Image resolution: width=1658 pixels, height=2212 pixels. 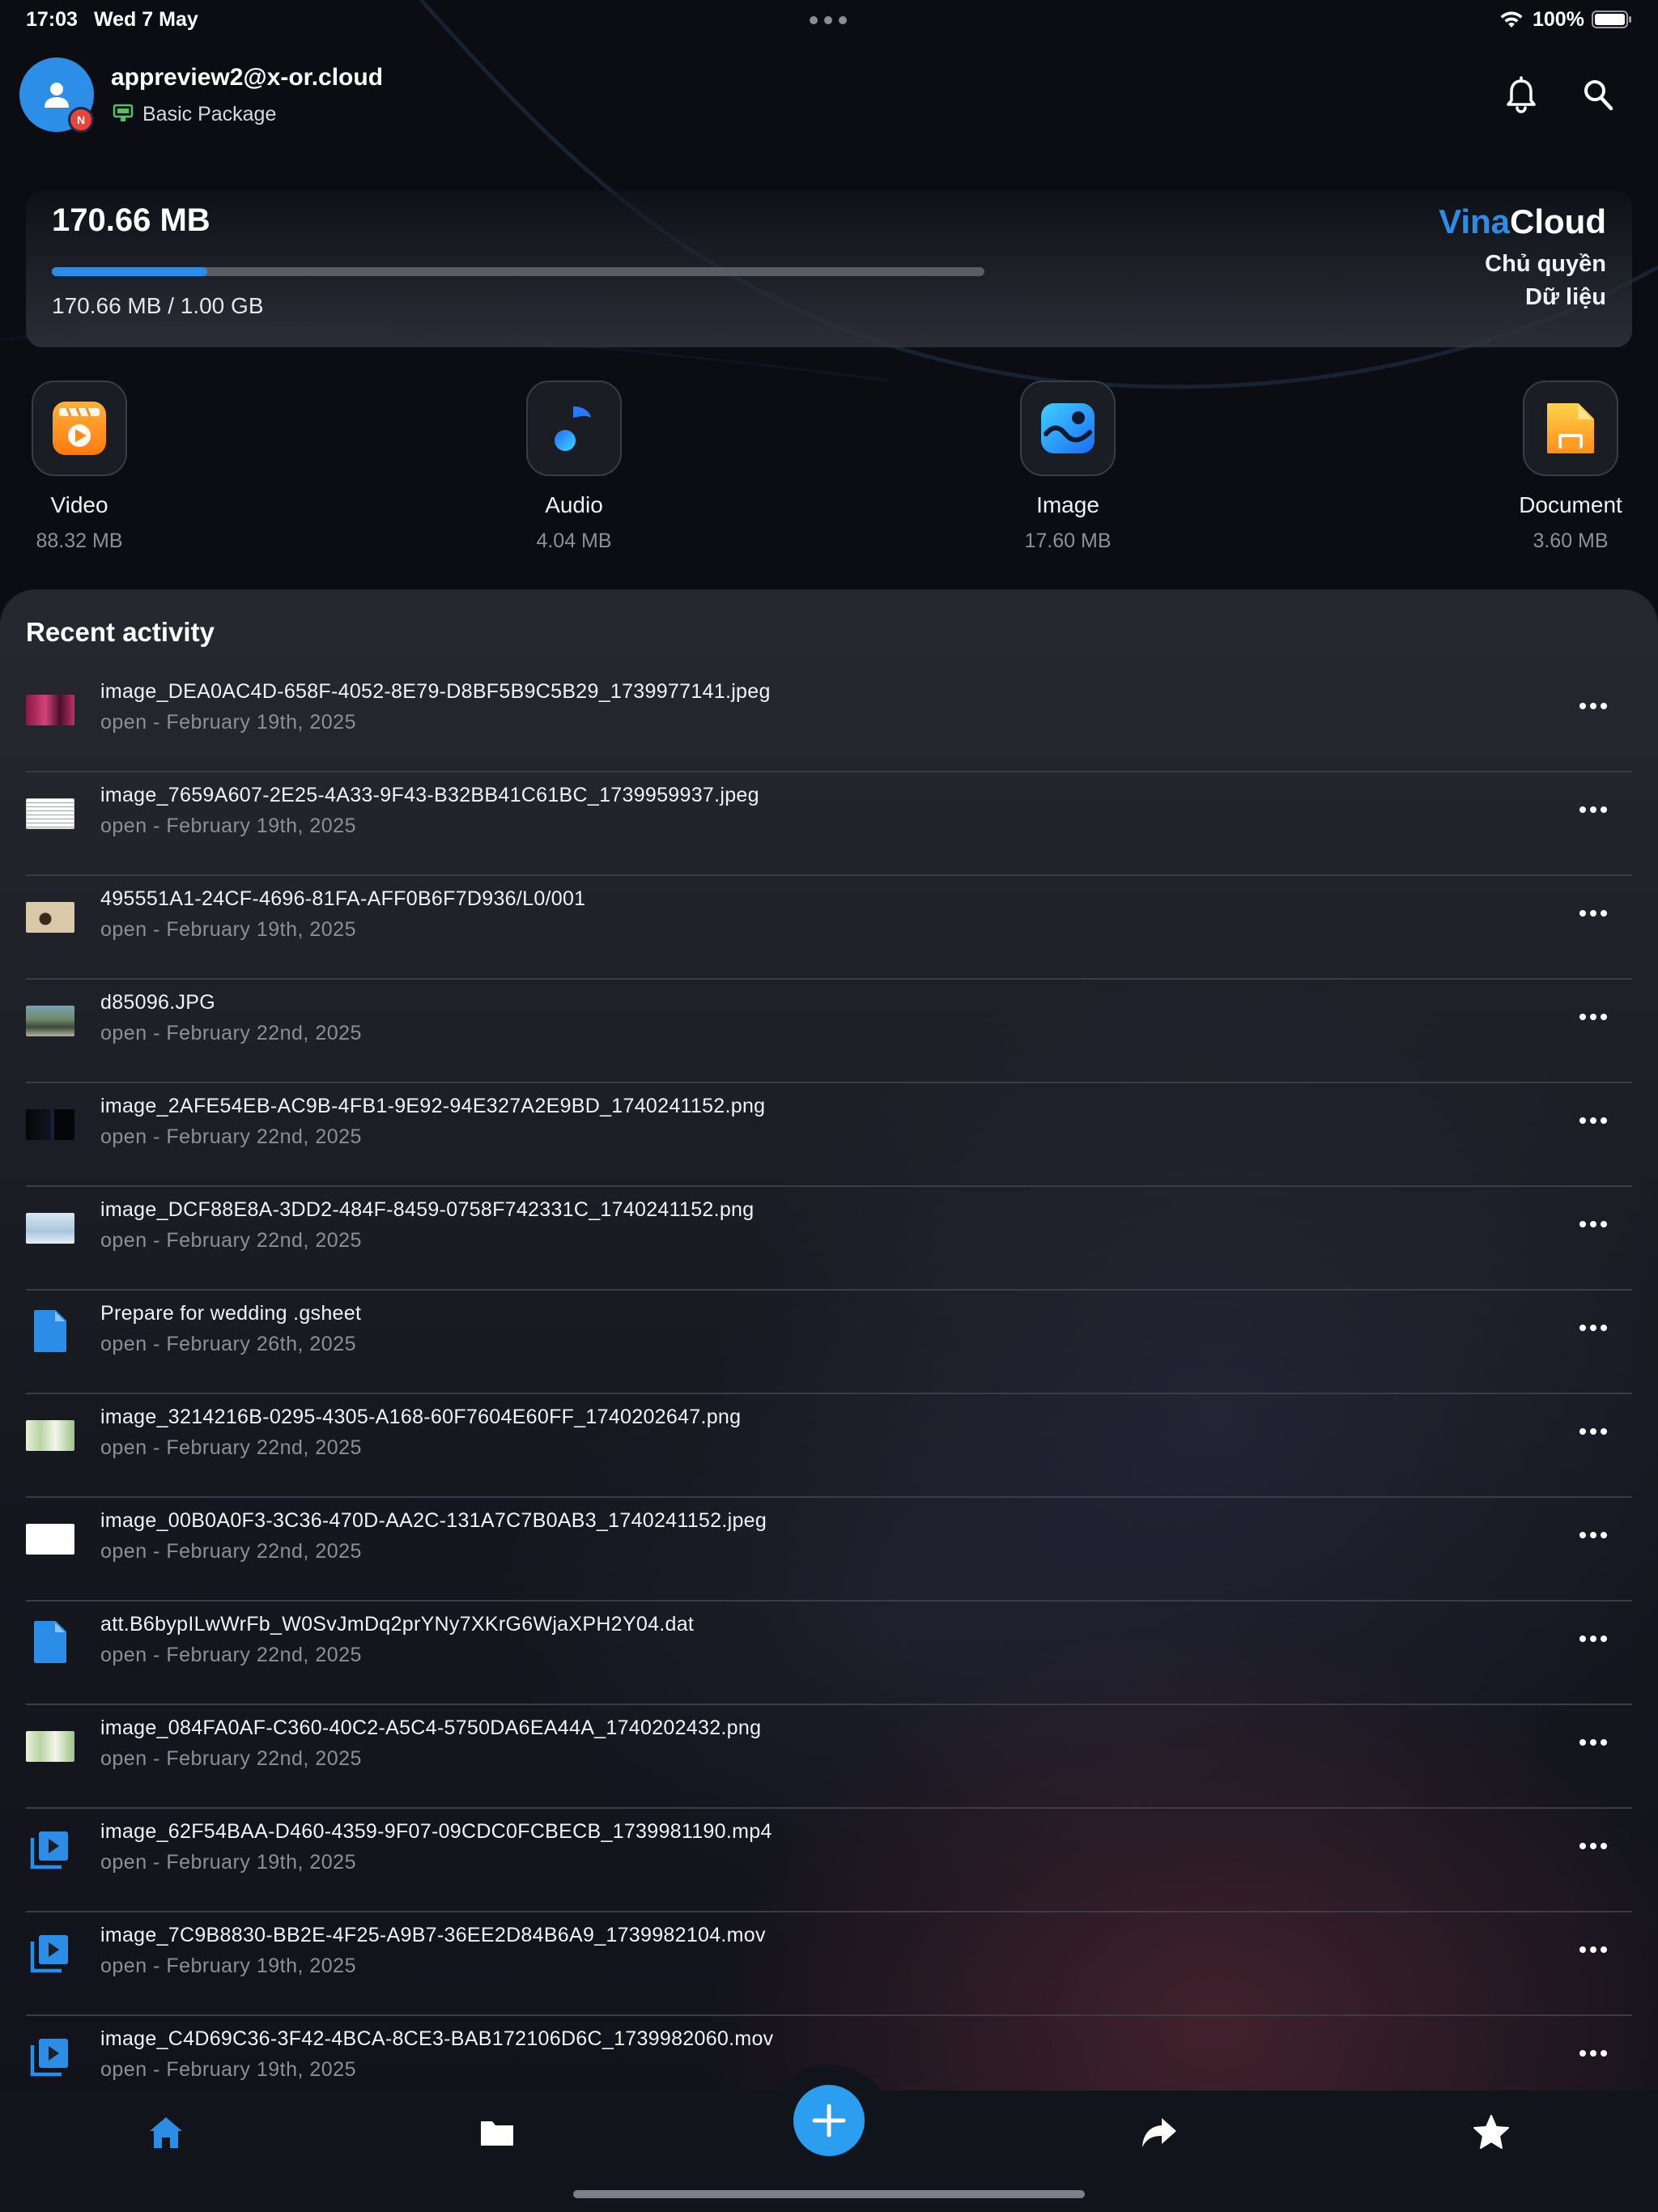 What do you see at coordinates (123, 113) in the screenshot?
I see `package-icon` at bounding box center [123, 113].